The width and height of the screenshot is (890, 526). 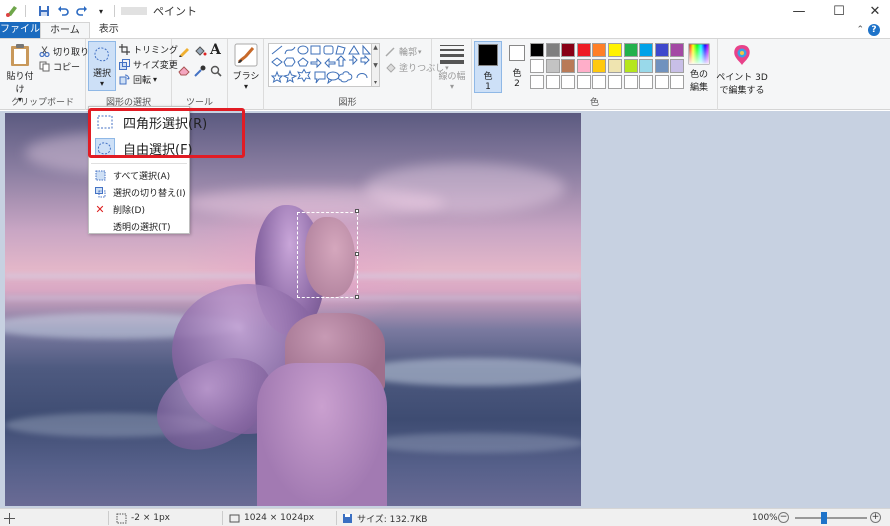 I want to click on collapse-ribbon-icon: ⌃, so click(x=860, y=30).